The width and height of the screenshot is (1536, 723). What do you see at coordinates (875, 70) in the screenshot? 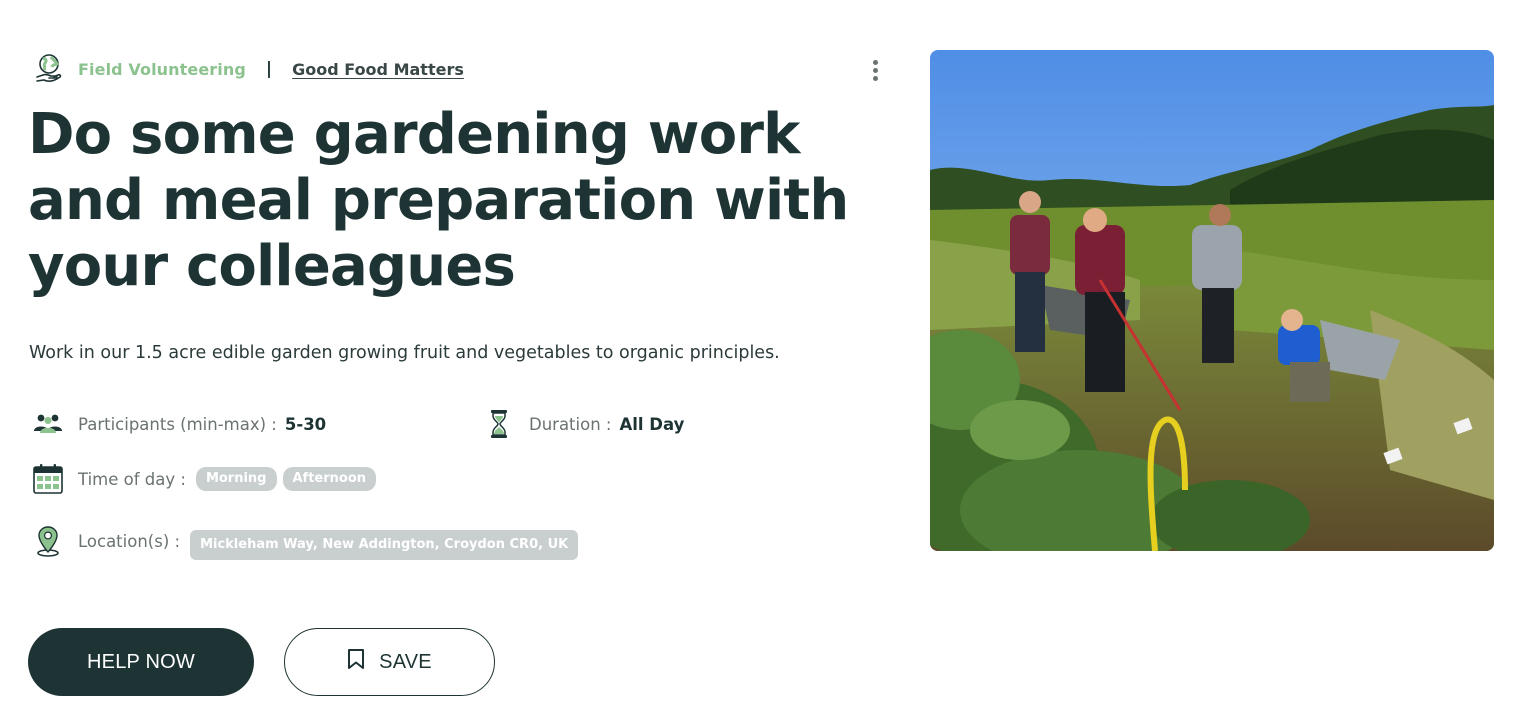
I see `more-vertical-icon` at bounding box center [875, 70].